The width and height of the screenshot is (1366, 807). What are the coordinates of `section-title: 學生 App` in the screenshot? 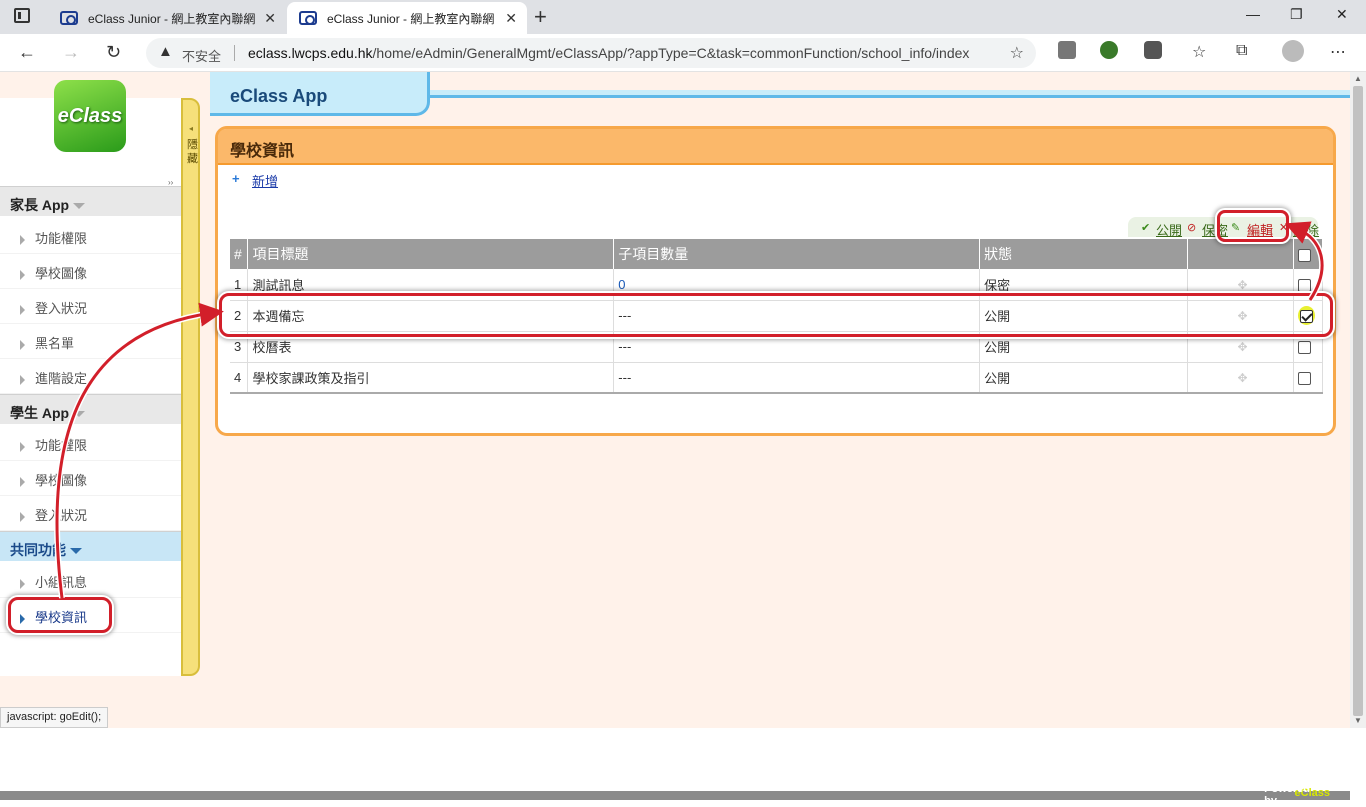 It's located at (40, 413).